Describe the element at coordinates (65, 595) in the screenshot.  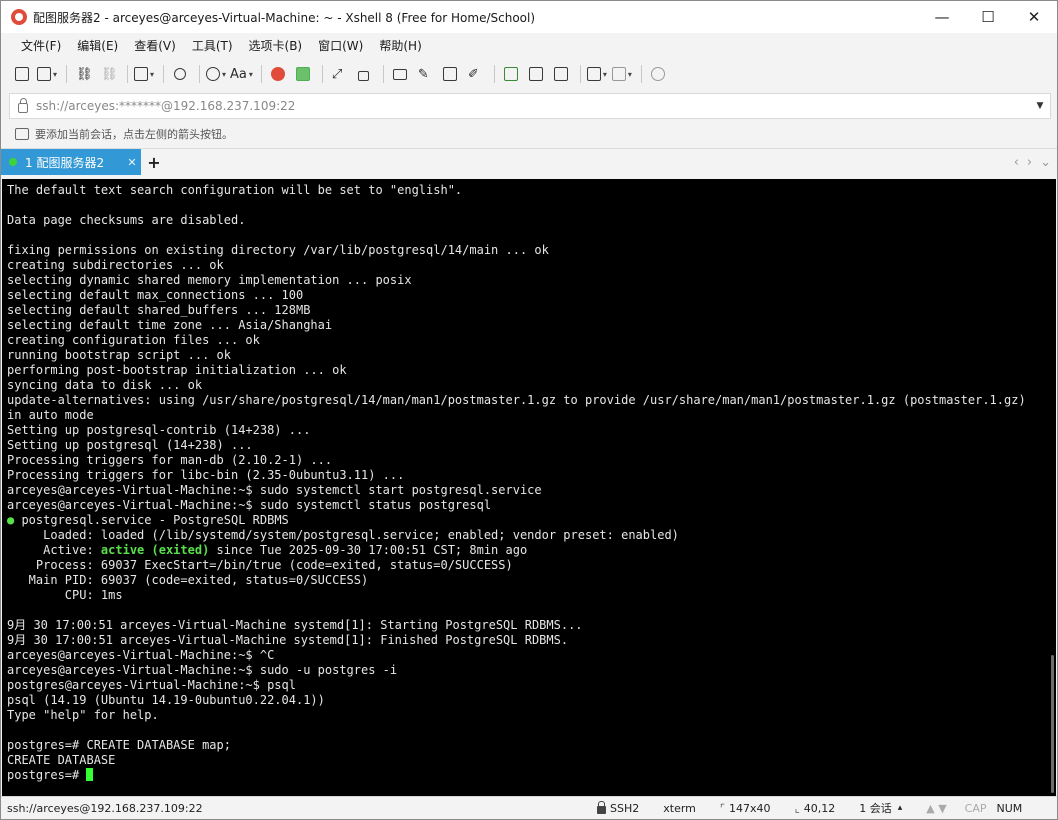
I see `terminal-text: CPU: 1ms` at that location.